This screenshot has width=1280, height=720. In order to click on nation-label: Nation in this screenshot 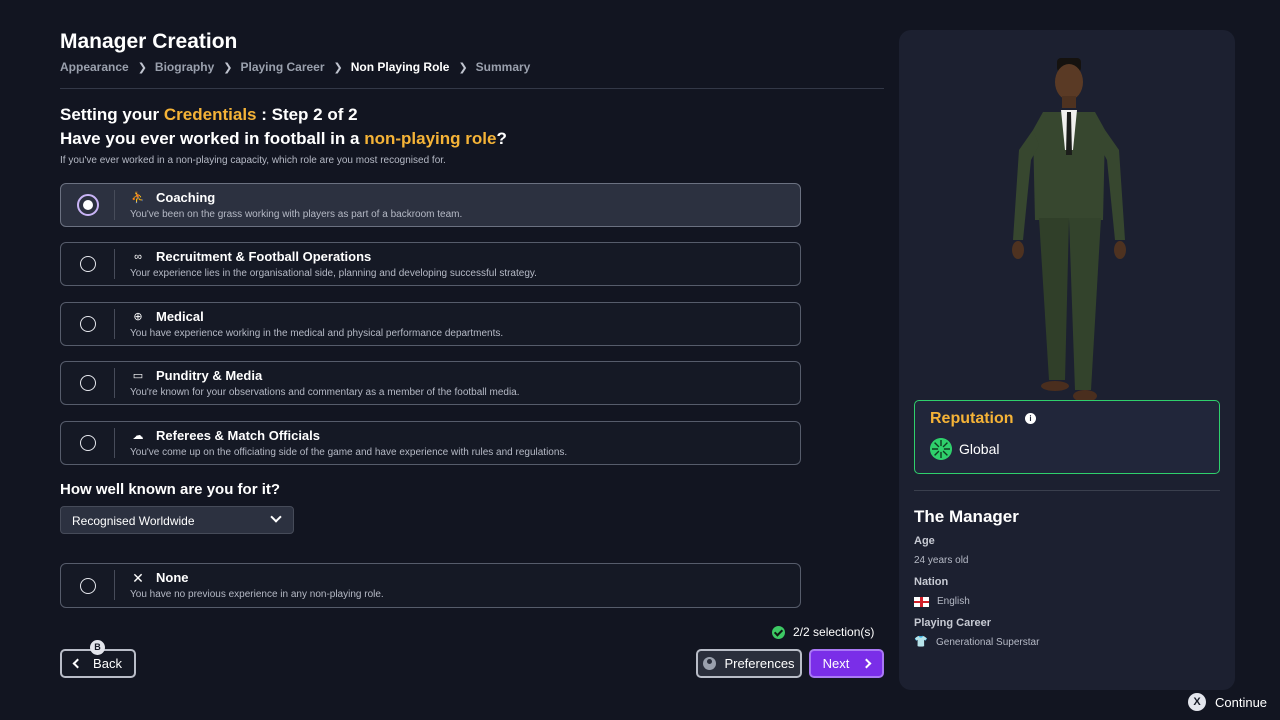, I will do `click(931, 582)`.